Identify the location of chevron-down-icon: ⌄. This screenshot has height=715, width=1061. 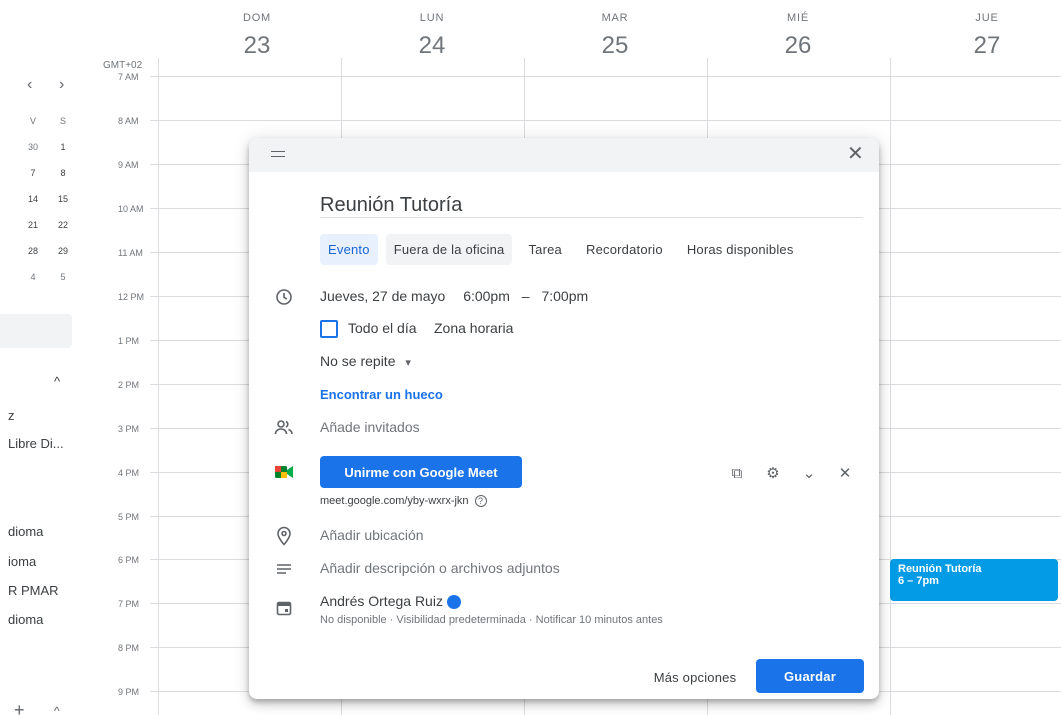
(809, 473).